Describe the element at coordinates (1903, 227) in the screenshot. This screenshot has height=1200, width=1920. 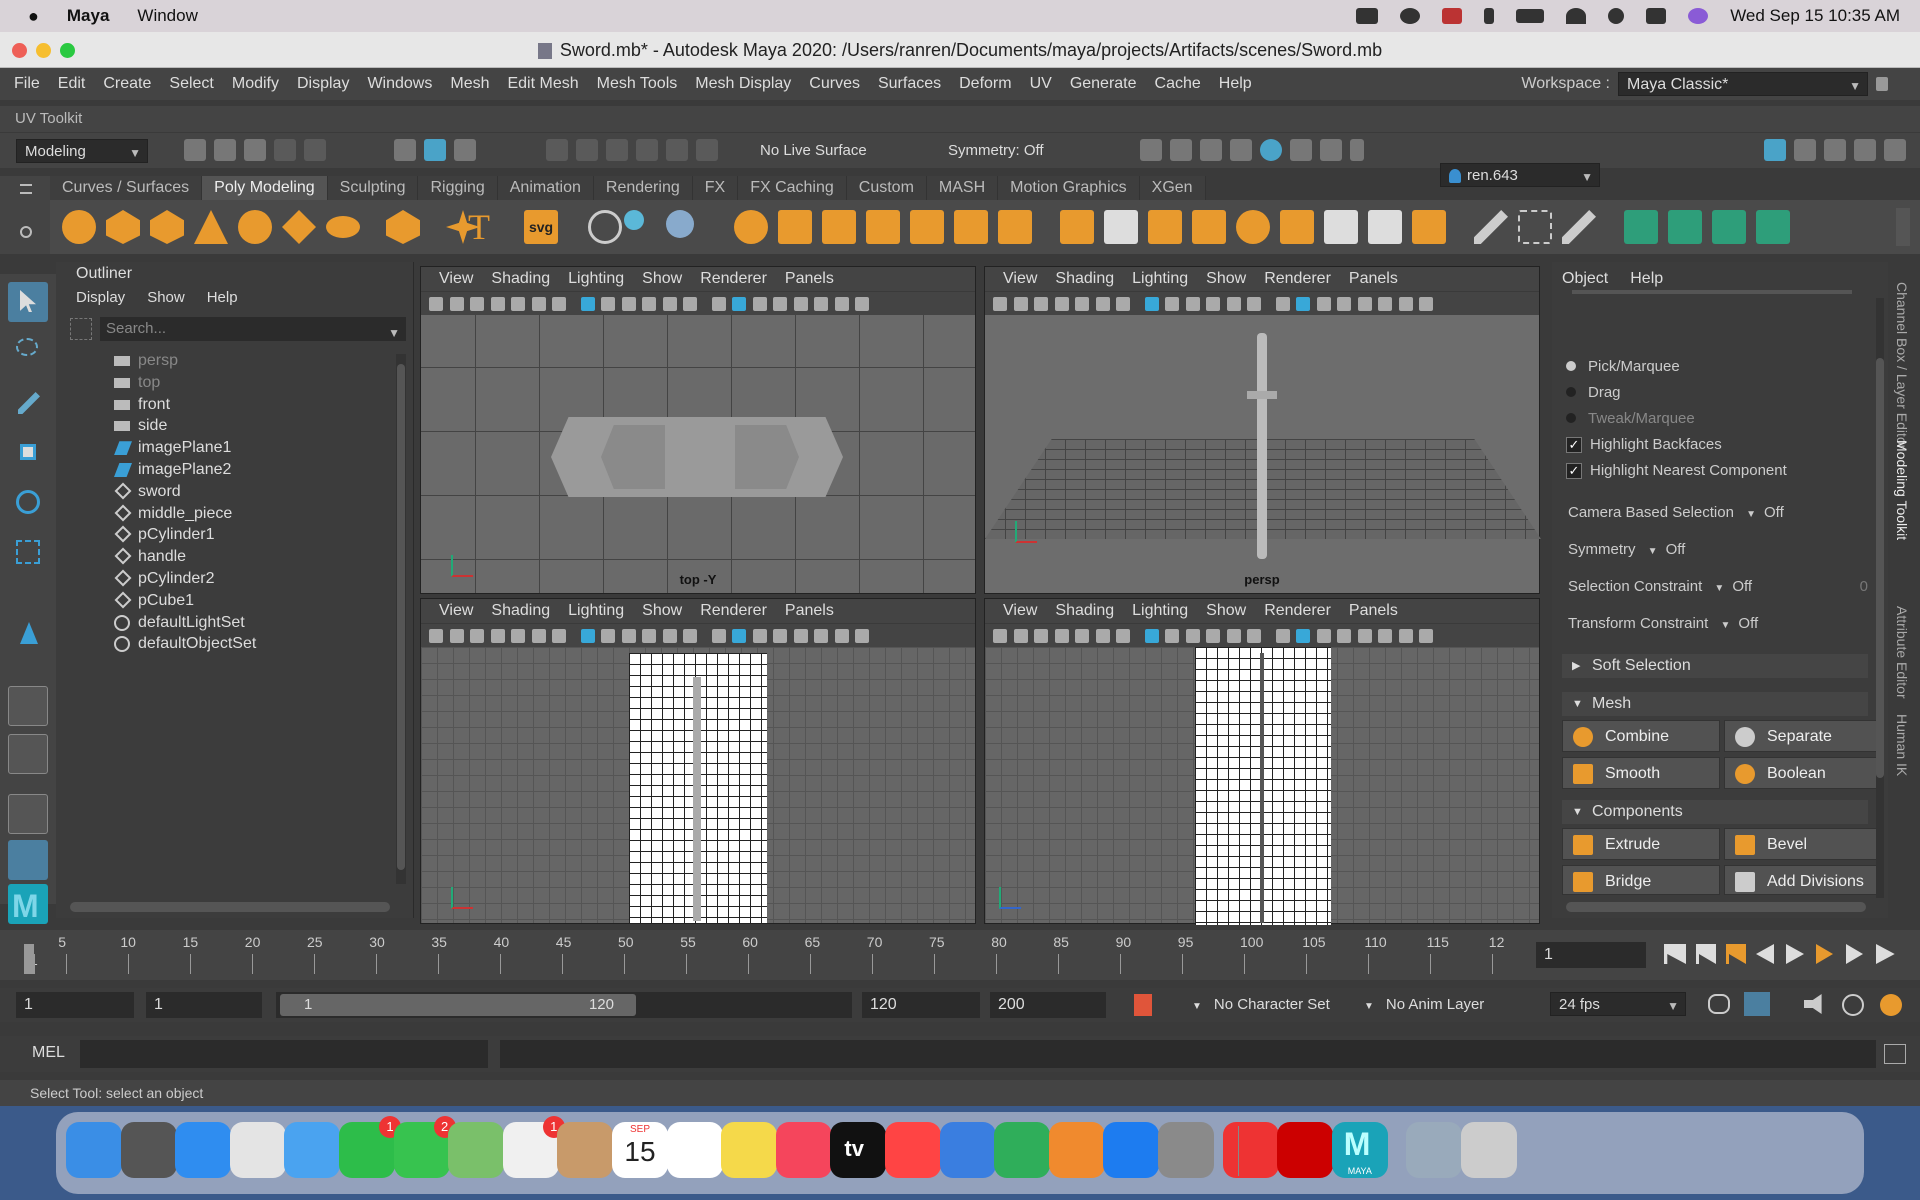
I see `shelf-scroll` at that location.